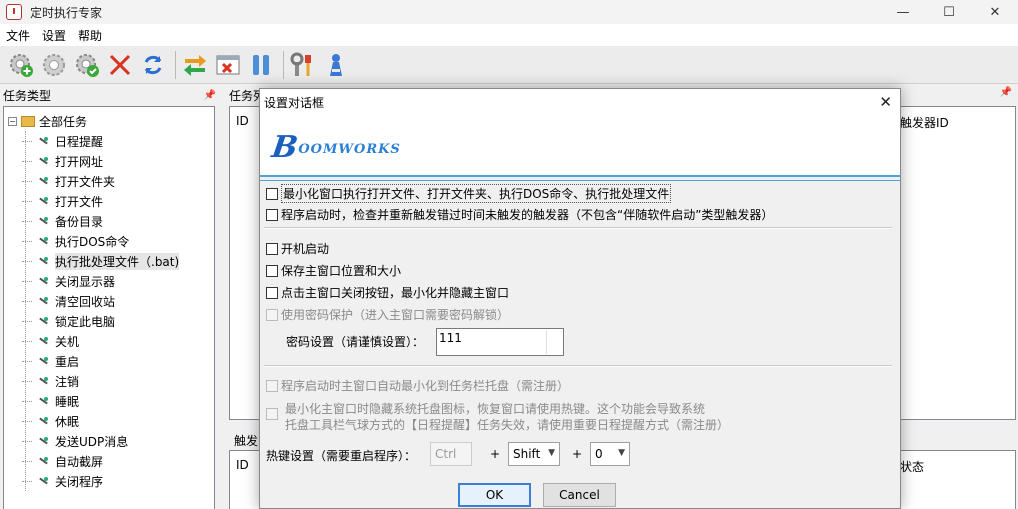 The image size is (1018, 509). I want to click on refresh-icon, so click(153, 65).